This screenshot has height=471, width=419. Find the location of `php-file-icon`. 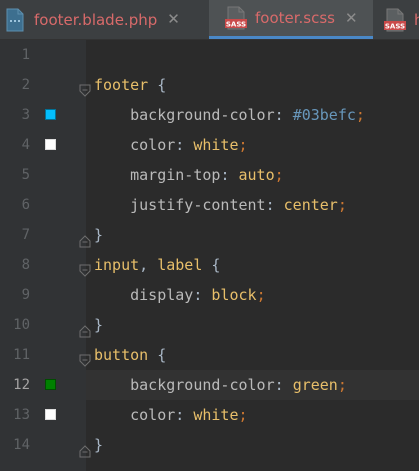

php-file-icon is located at coordinates (15, 20).